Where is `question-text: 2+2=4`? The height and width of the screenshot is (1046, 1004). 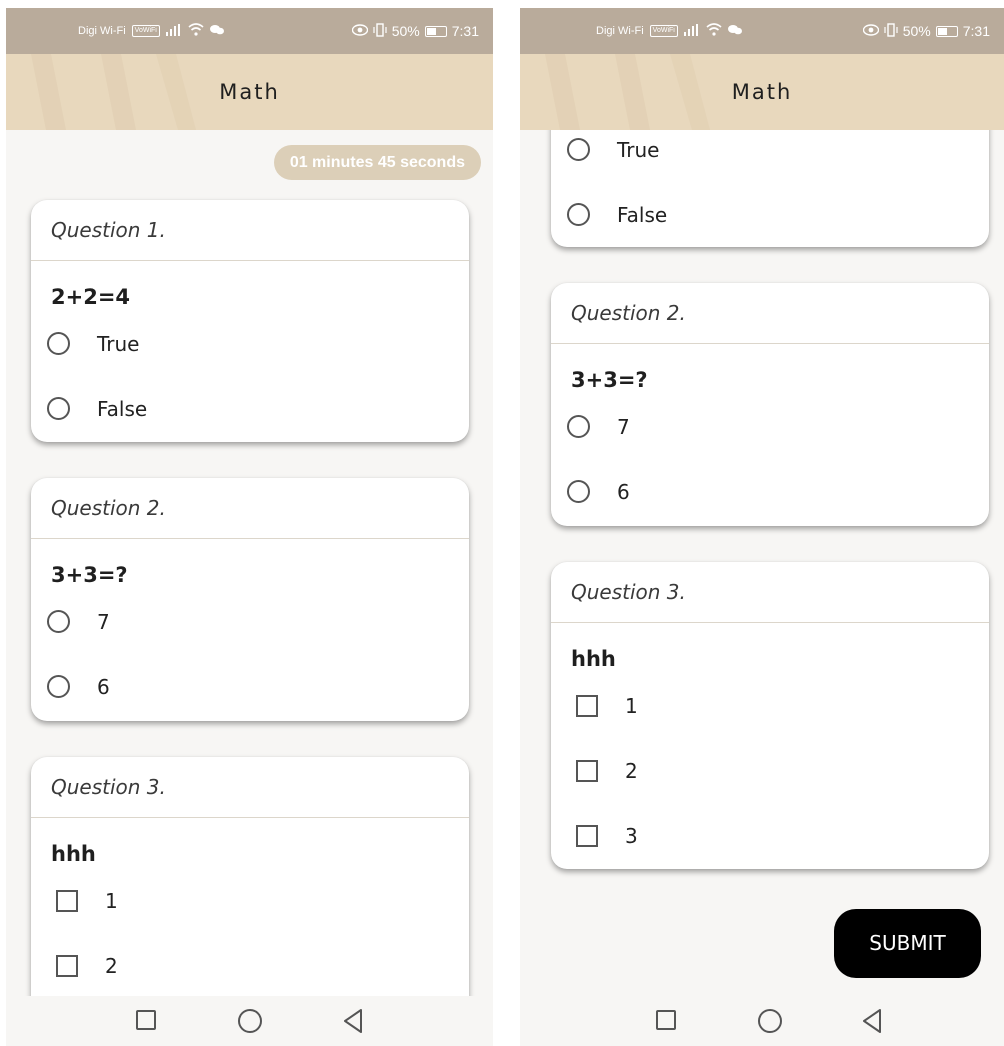
question-text: 2+2=4 is located at coordinates (91, 297).